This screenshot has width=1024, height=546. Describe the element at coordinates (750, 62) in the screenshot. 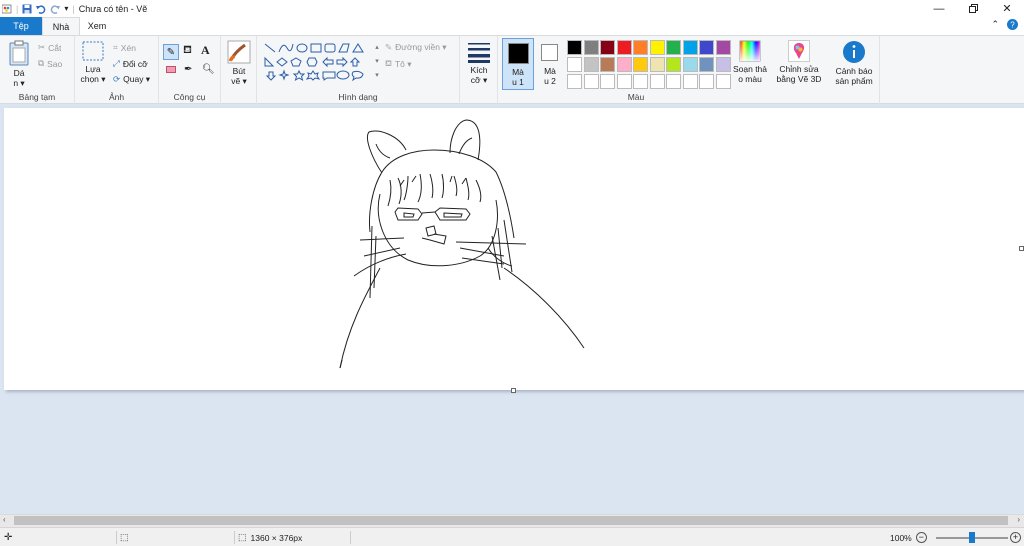

I see `edit-colors-button: Soạn thả o màu` at that location.